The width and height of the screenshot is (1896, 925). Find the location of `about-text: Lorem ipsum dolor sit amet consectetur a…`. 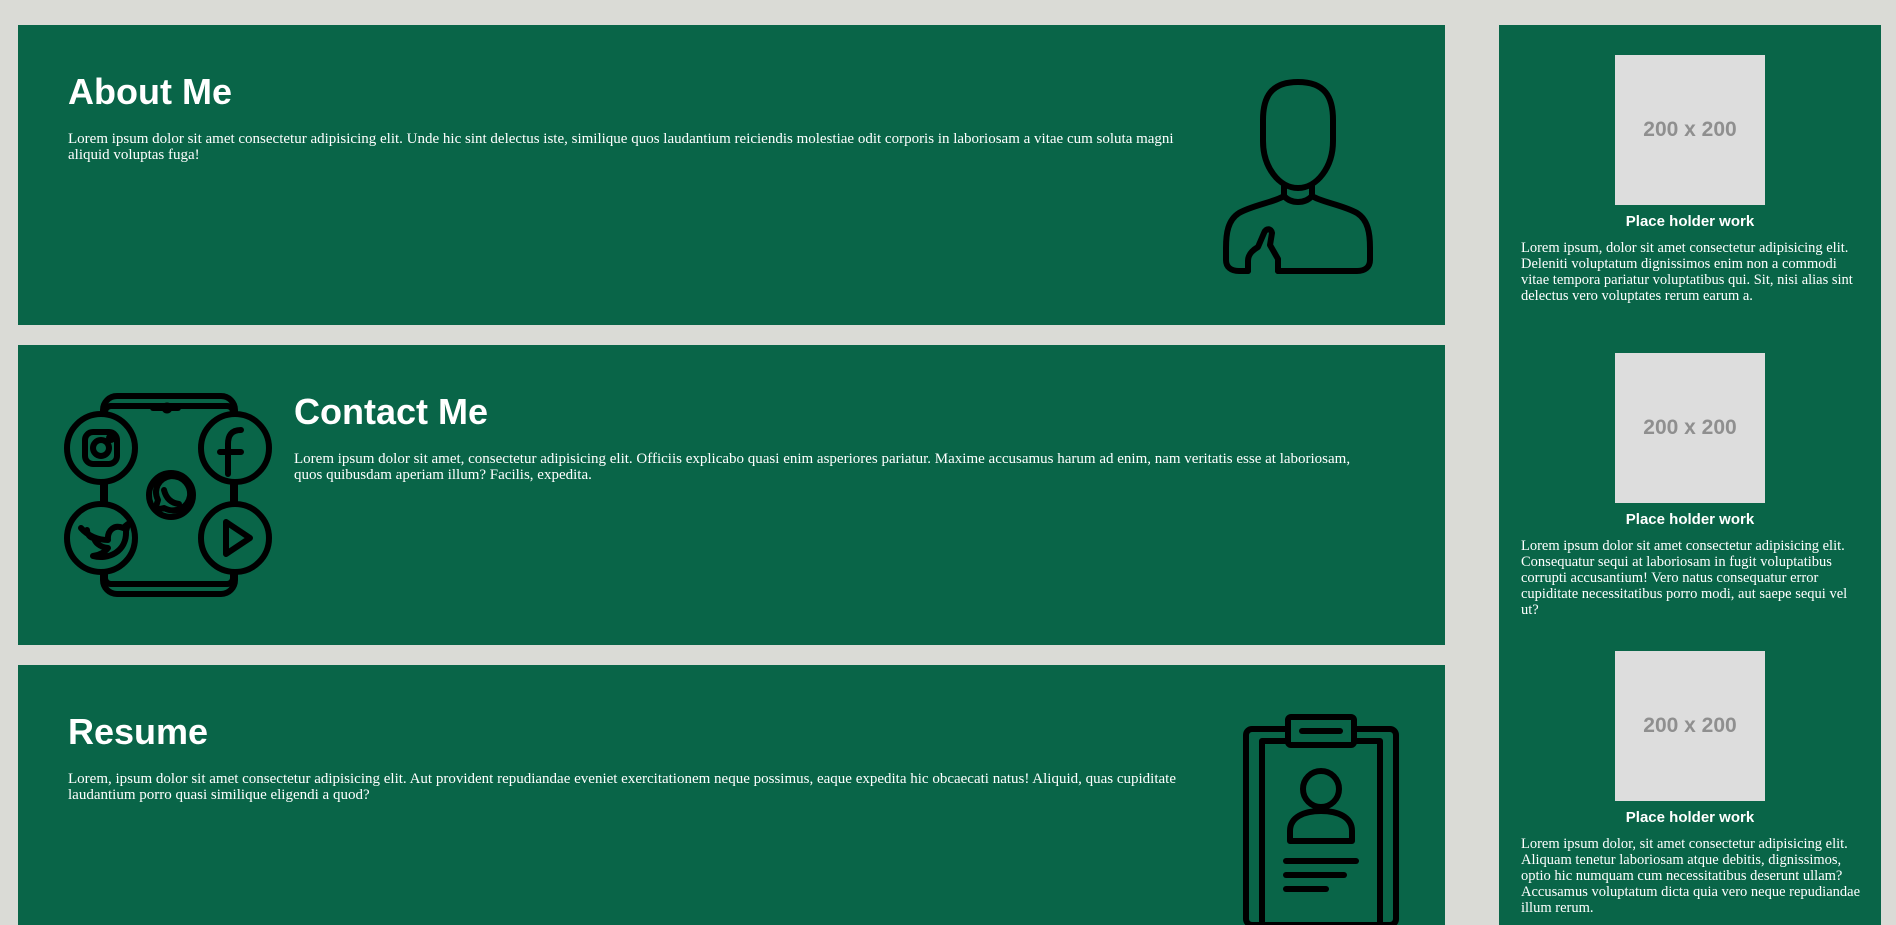

about-text: Lorem ipsum dolor sit amet consectetur a… is located at coordinates (621, 147).